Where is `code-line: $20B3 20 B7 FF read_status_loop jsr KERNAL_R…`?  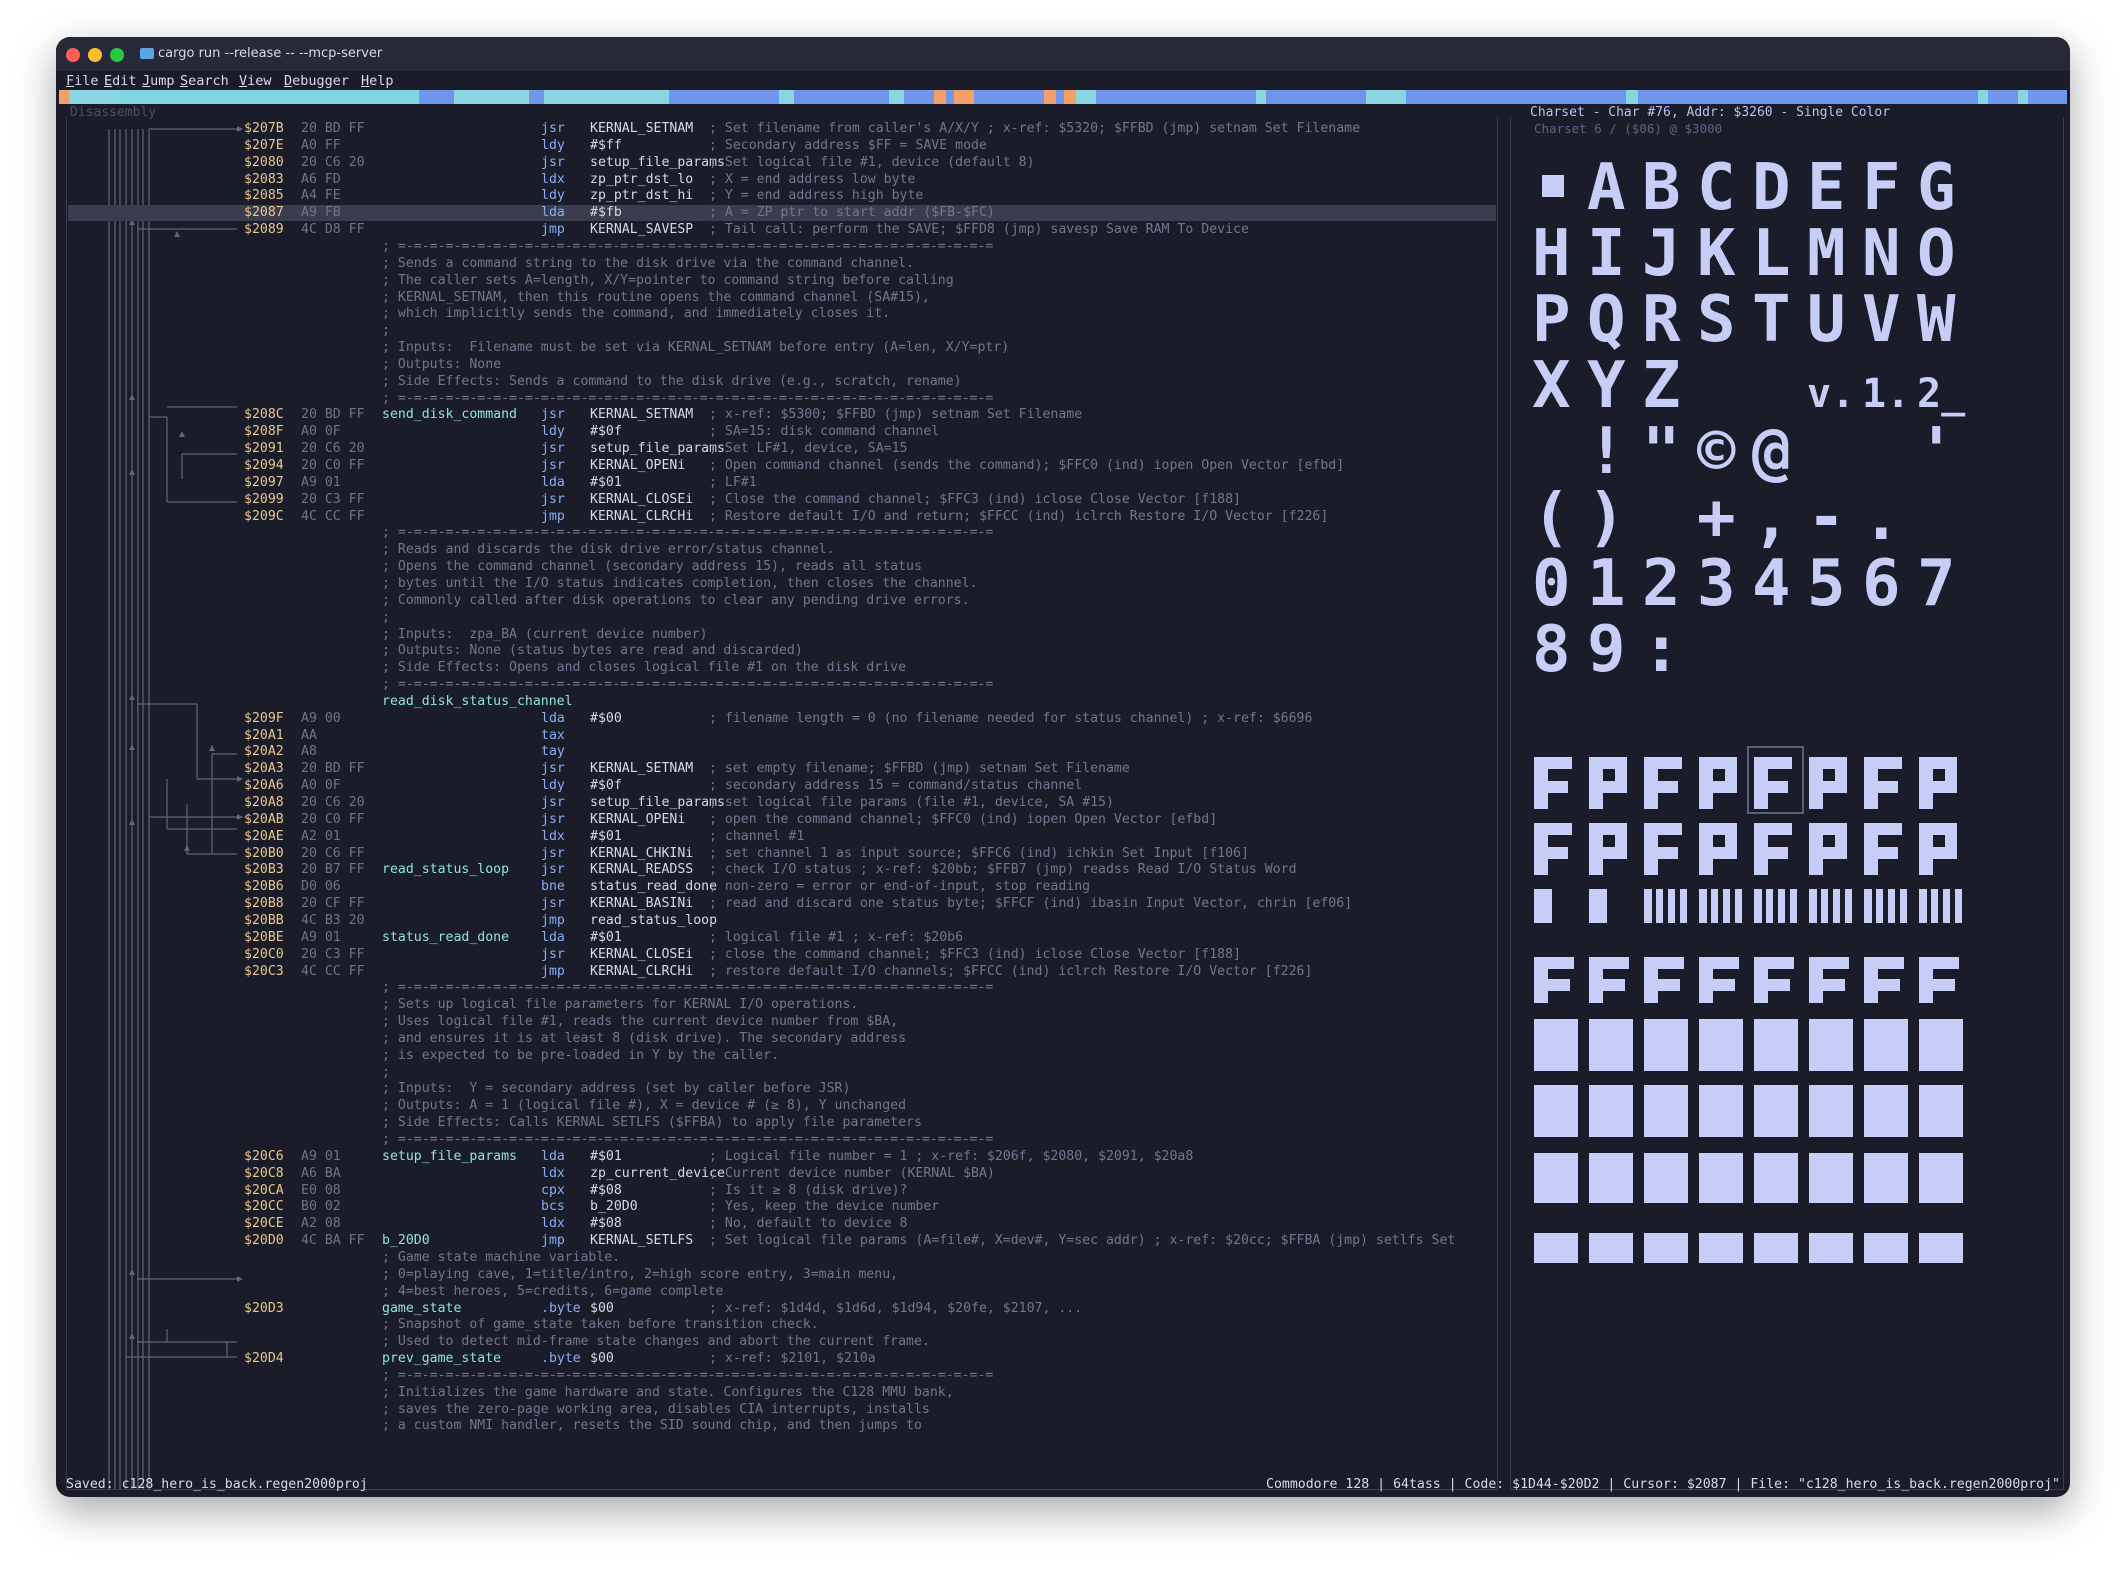 code-line: $20B3 20 B7 FF read_status_loop jsr KERNAL_R… is located at coordinates (781, 870).